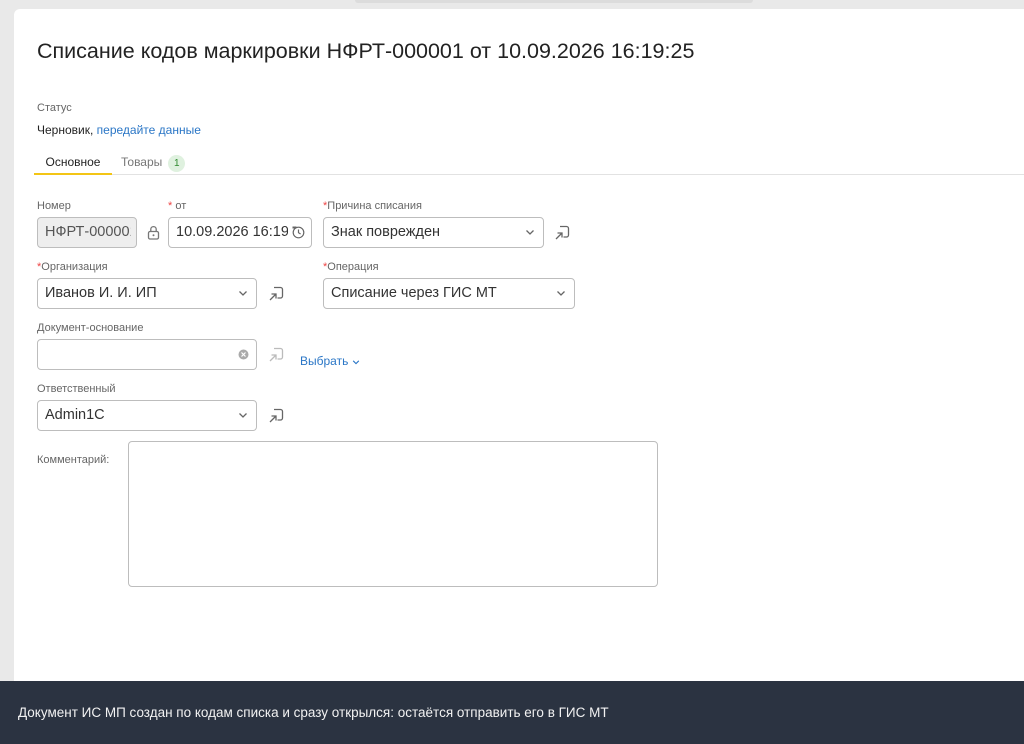 This screenshot has height=744, width=1024. I want to click on date-label: * от, so click(177, 206).